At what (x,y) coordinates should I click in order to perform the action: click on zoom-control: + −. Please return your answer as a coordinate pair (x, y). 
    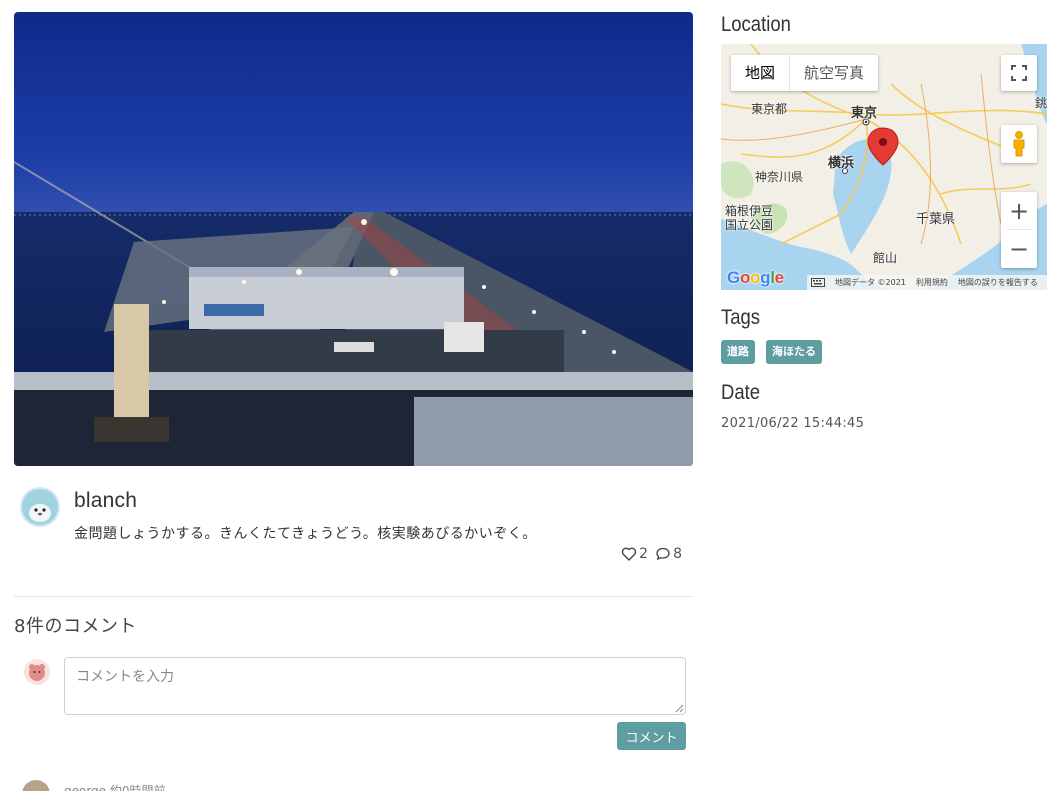
    Looking at the image, I should click on (1019, 230).